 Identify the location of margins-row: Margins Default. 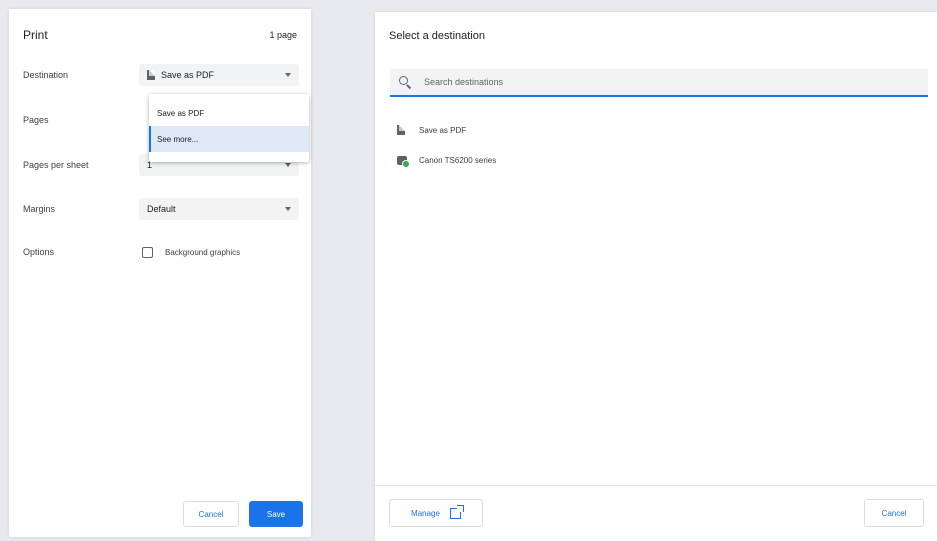
(161, 209).